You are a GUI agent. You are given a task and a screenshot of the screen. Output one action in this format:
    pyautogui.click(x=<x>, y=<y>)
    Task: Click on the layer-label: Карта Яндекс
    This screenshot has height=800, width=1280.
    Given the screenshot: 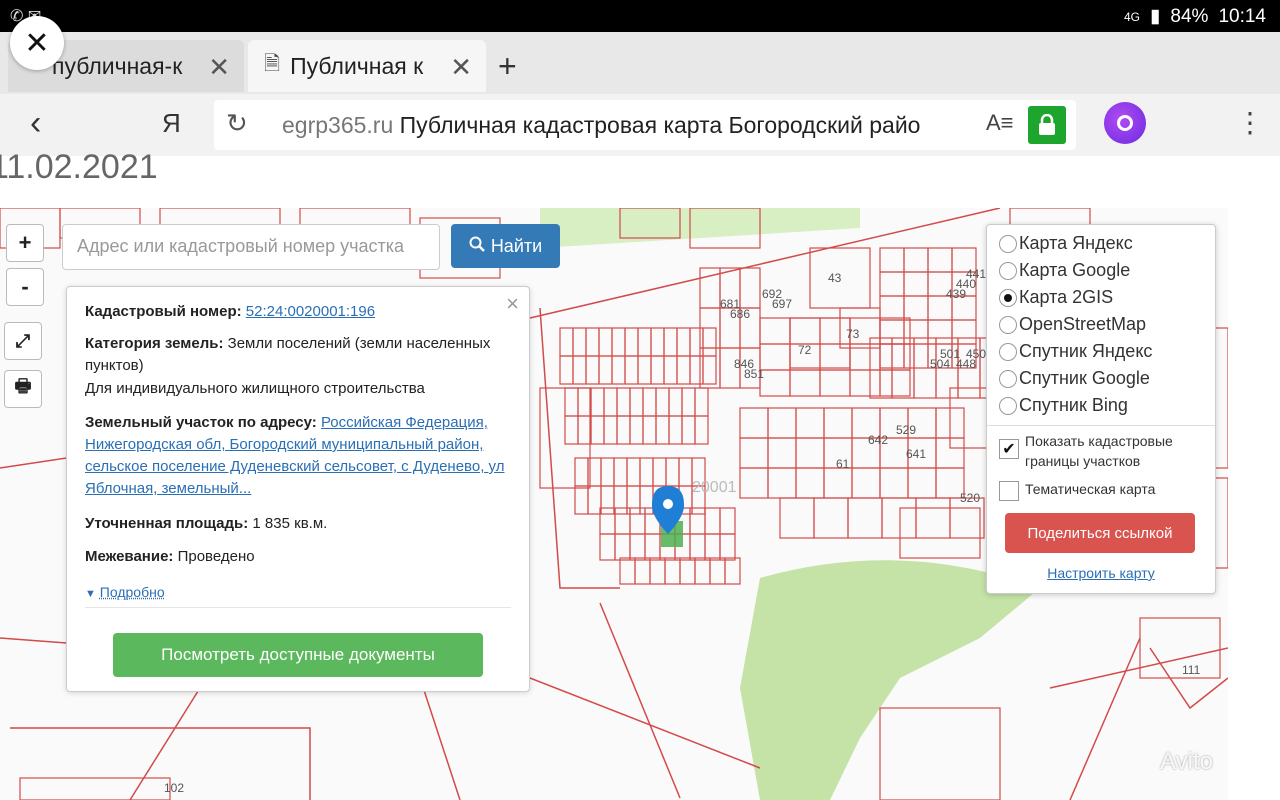 What is the action you would take?
    pyautogui.click(x=1076, y=243)
    